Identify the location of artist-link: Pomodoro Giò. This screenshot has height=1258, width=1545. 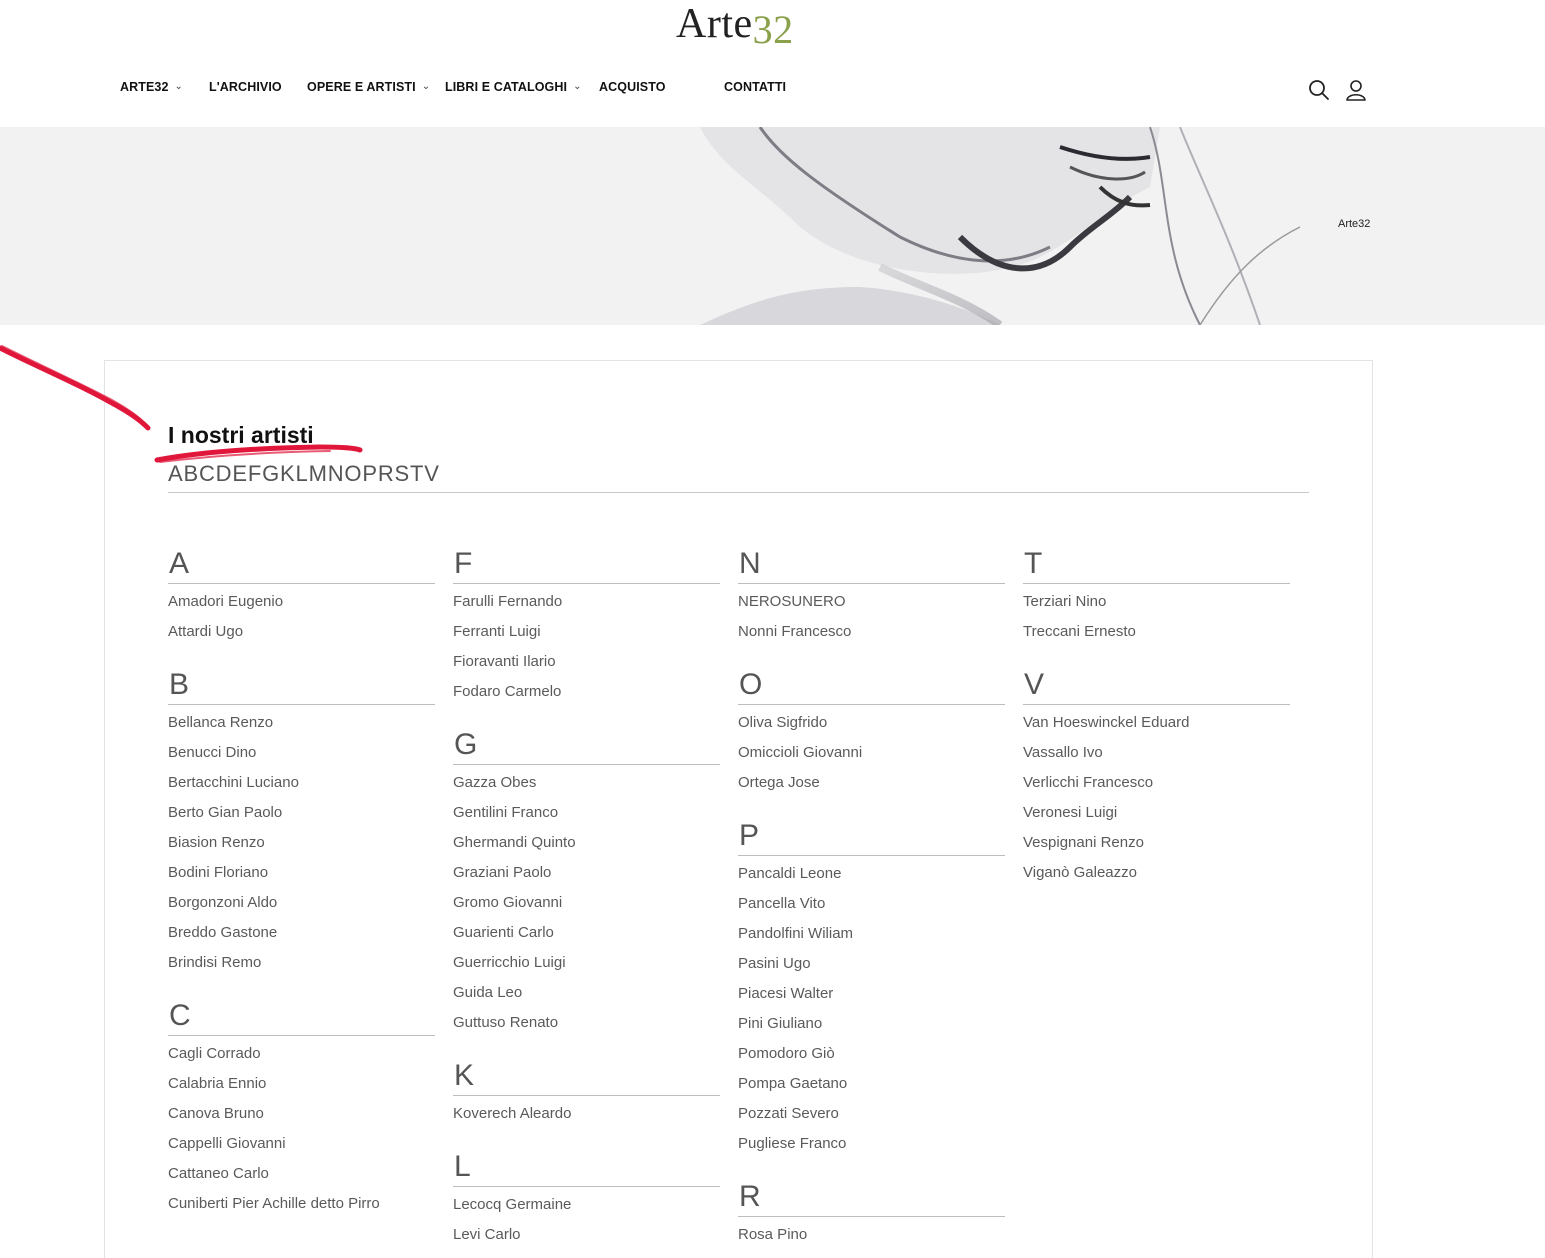
(871, 1059).